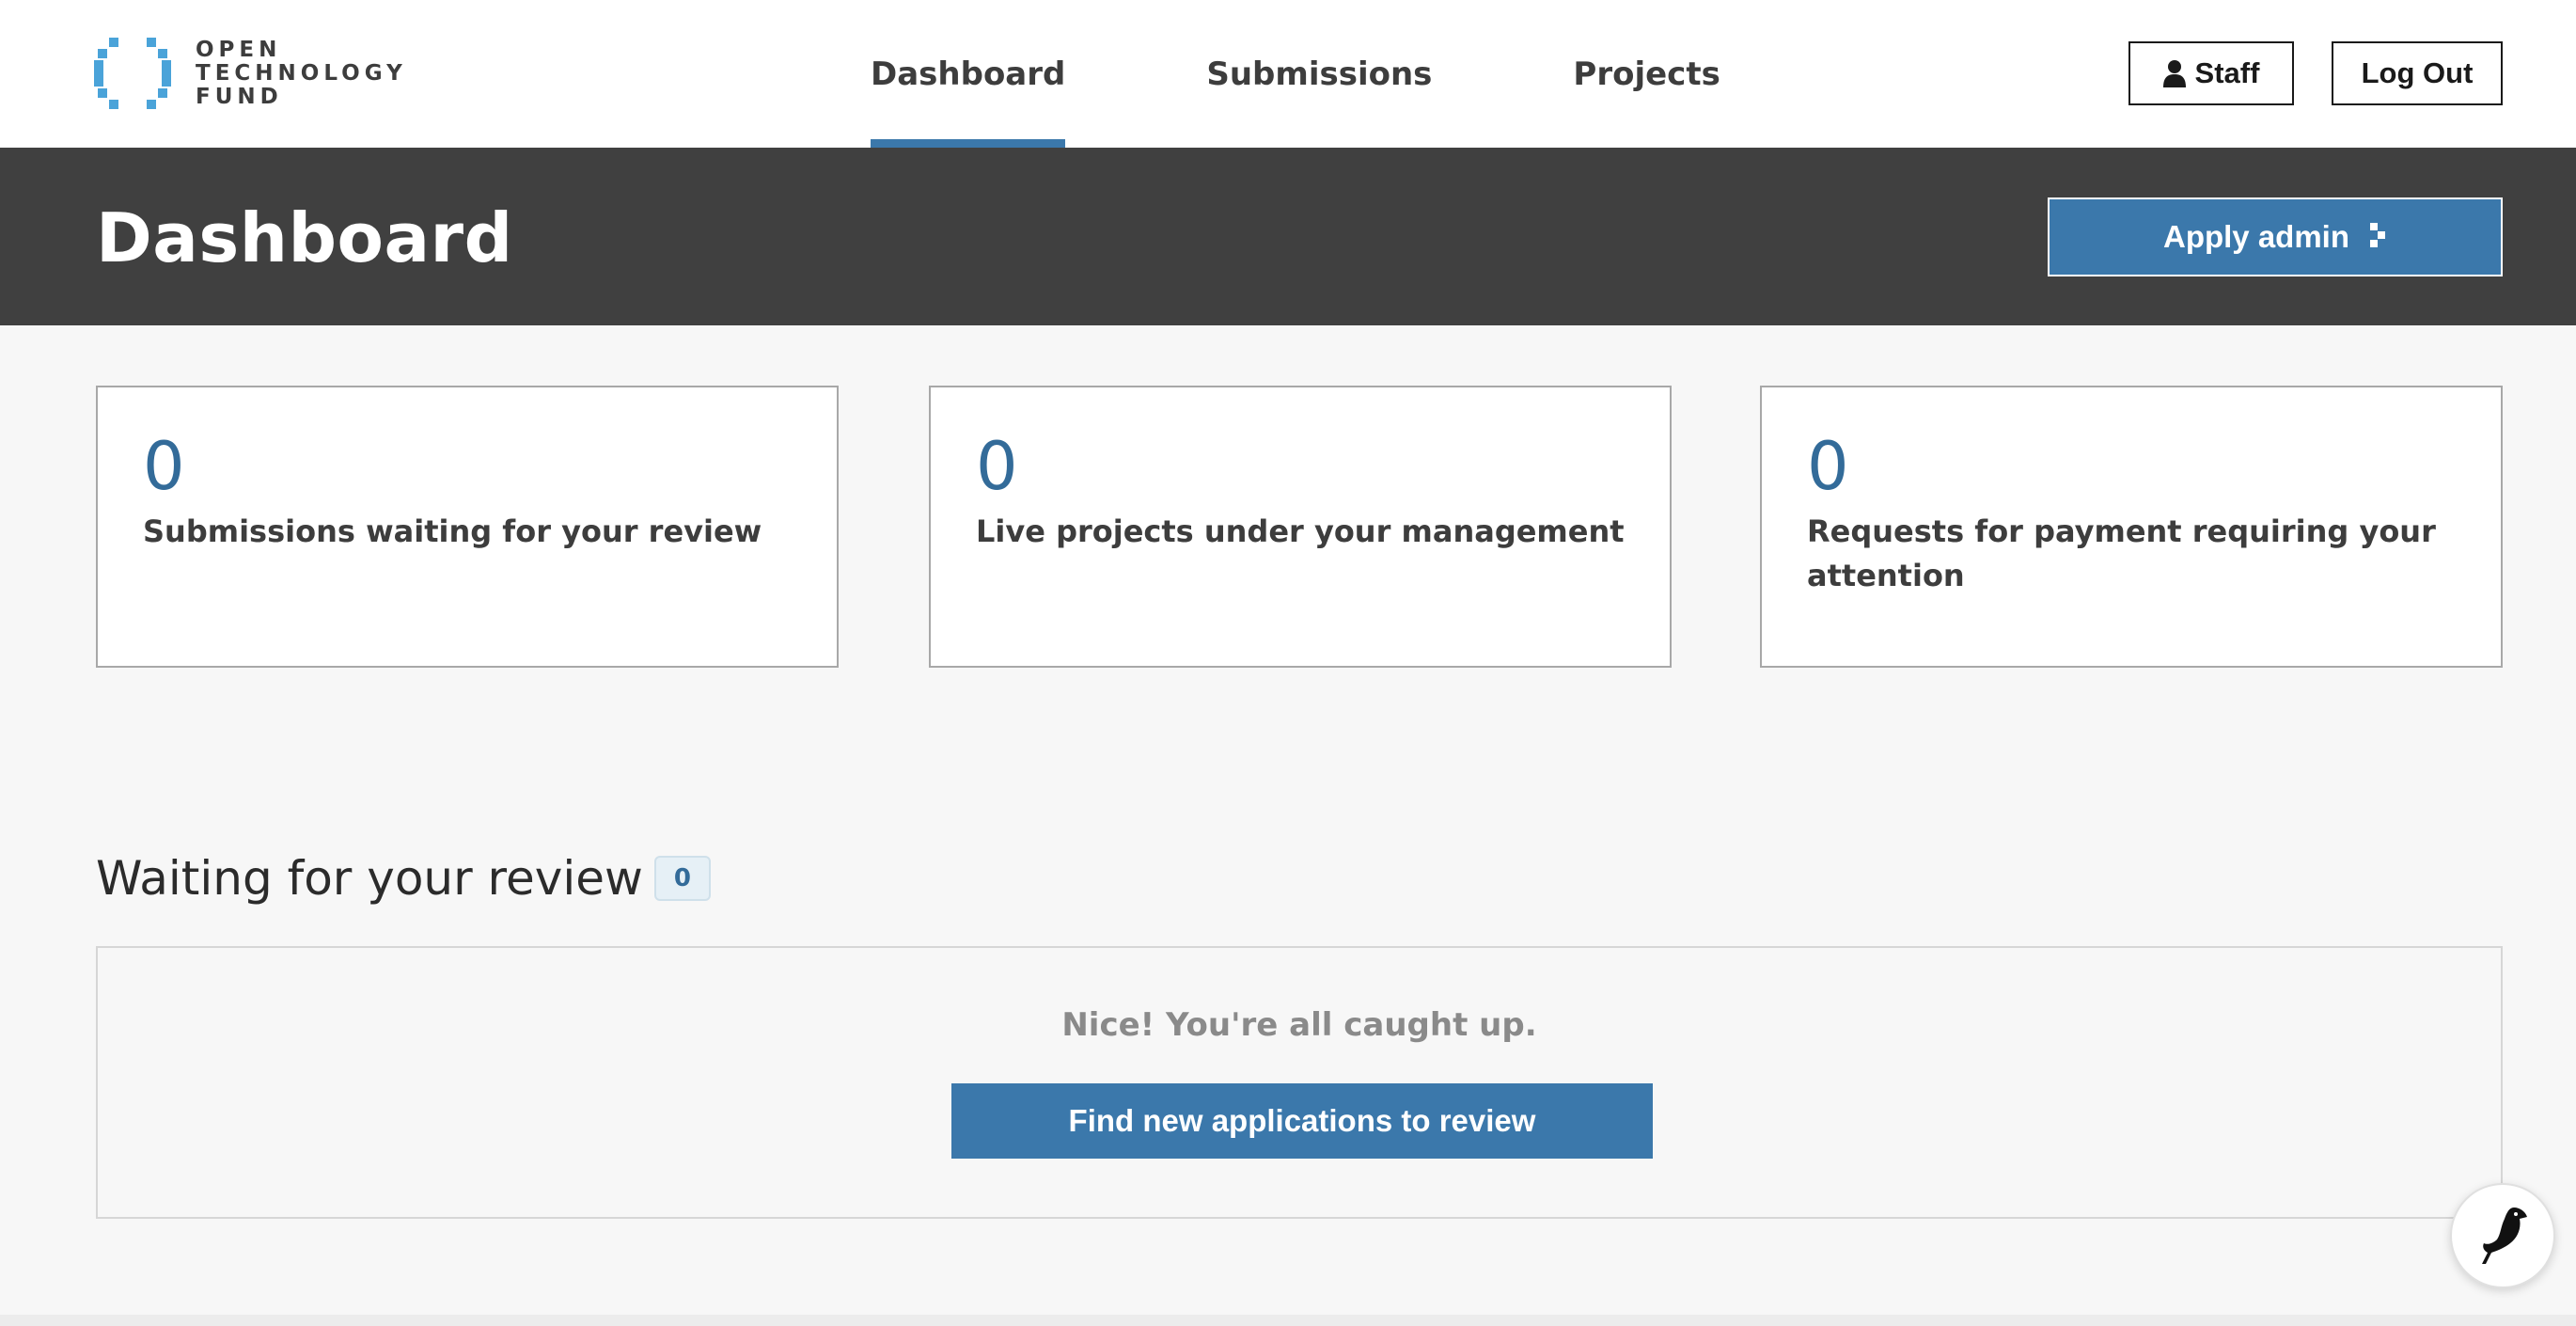 This screenshot has height=1326, width=2576. Describe the element at coordinates (2174, 73) in the screenshot. I see `user-icon` at that location.